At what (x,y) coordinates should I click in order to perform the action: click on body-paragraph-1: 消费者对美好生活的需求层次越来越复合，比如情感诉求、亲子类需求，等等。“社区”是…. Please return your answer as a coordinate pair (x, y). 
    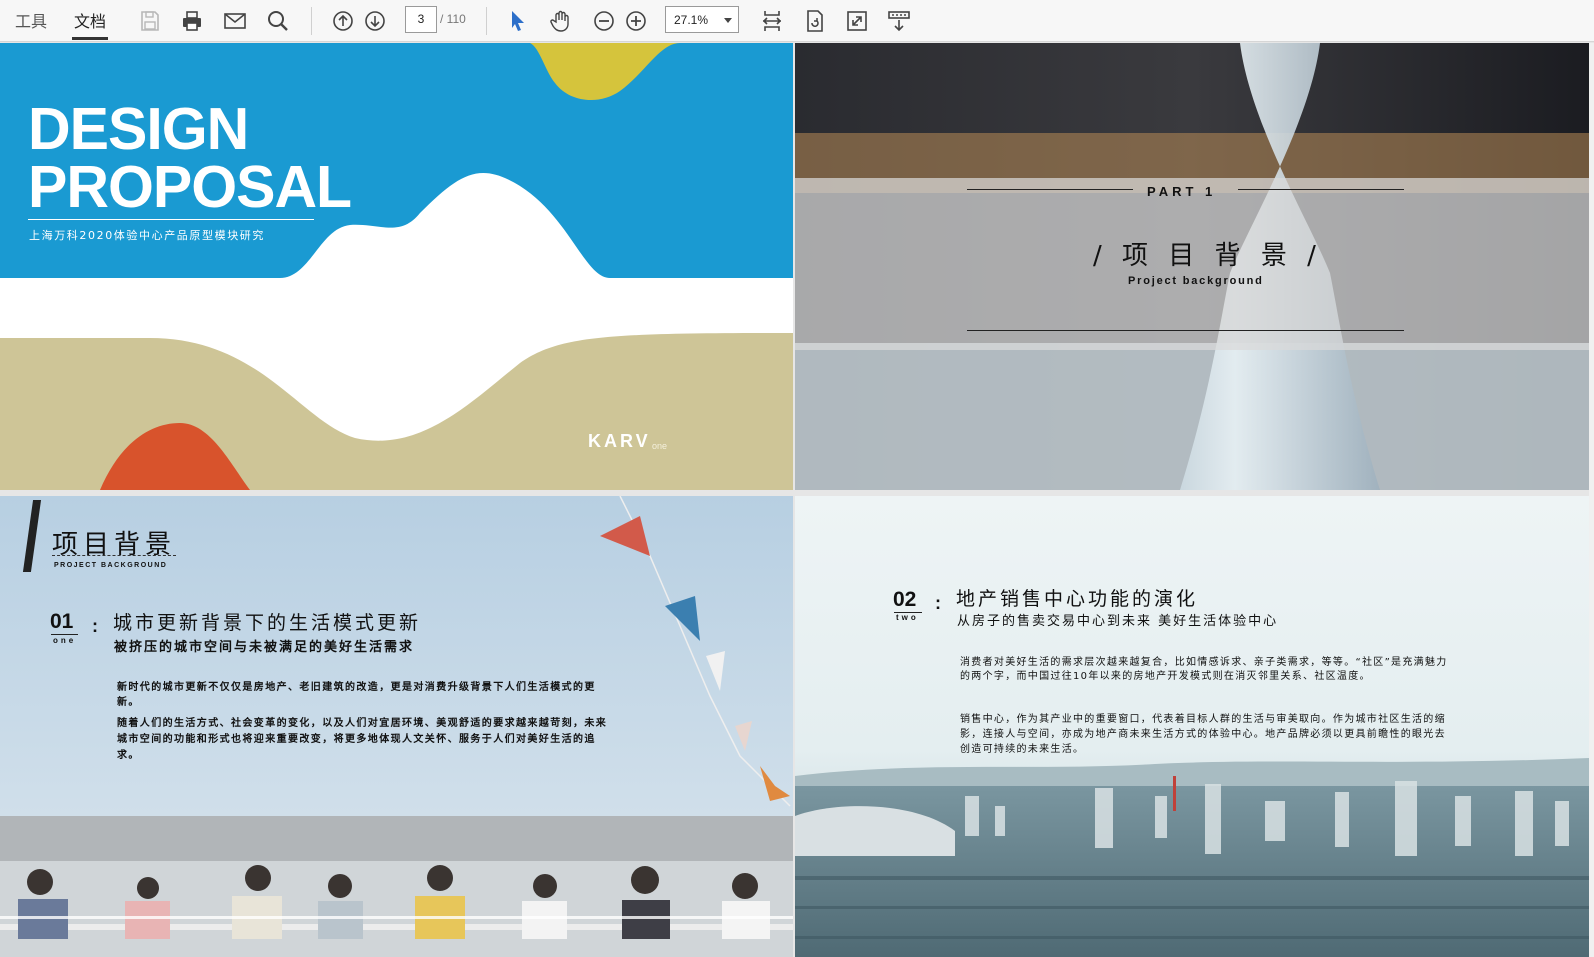
    Looking at the image, I should click on (1204, 669).